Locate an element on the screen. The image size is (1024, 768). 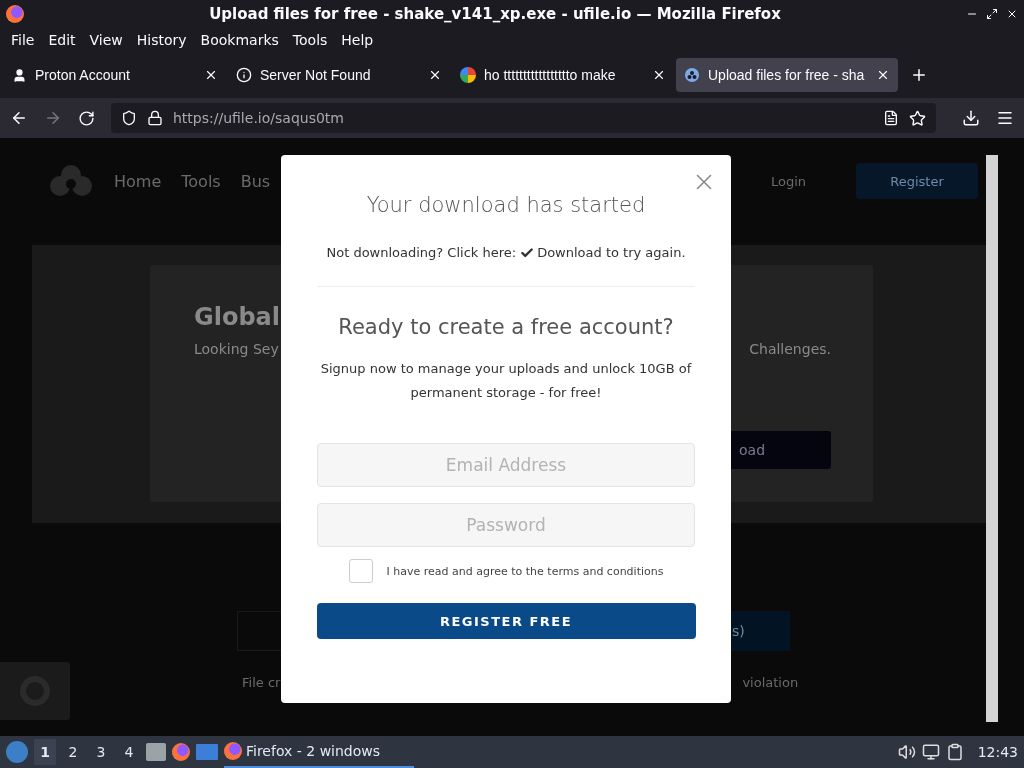
nav-link: Home is located at coordinates (138, 181).